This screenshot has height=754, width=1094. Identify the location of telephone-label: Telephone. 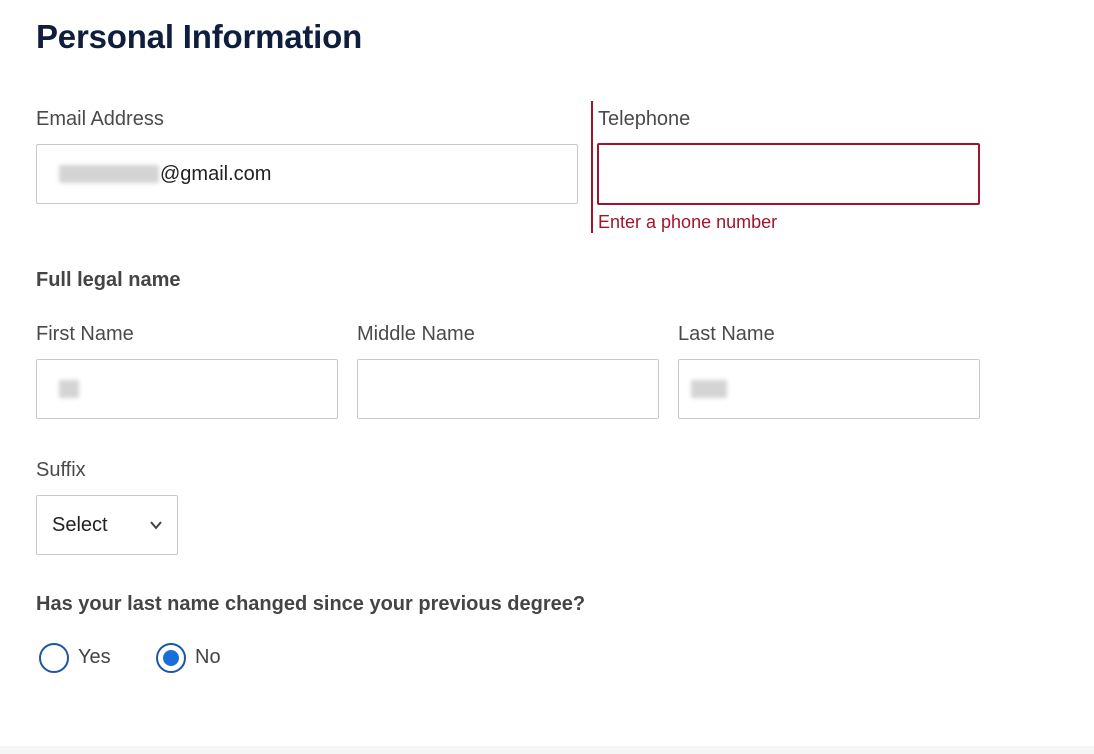
(644, 119).